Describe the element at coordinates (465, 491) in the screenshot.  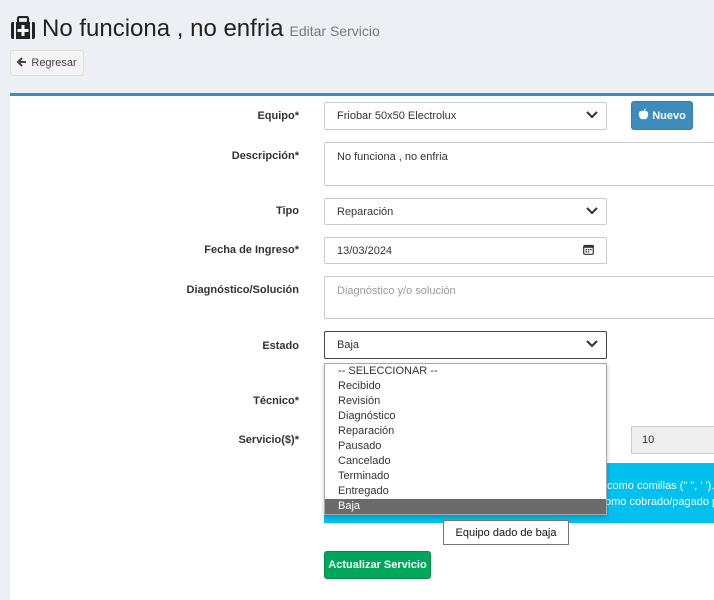
I see `dropdown-option: Entregado` at that location.